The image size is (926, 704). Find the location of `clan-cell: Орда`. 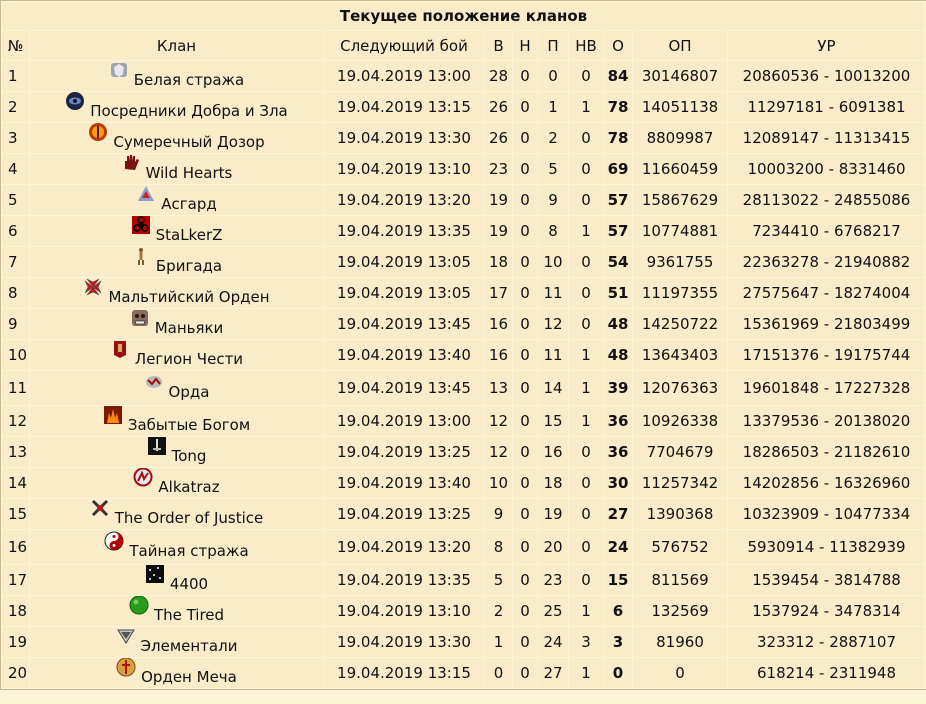

clan-cell: Орда is located at coordinates (176, 388).